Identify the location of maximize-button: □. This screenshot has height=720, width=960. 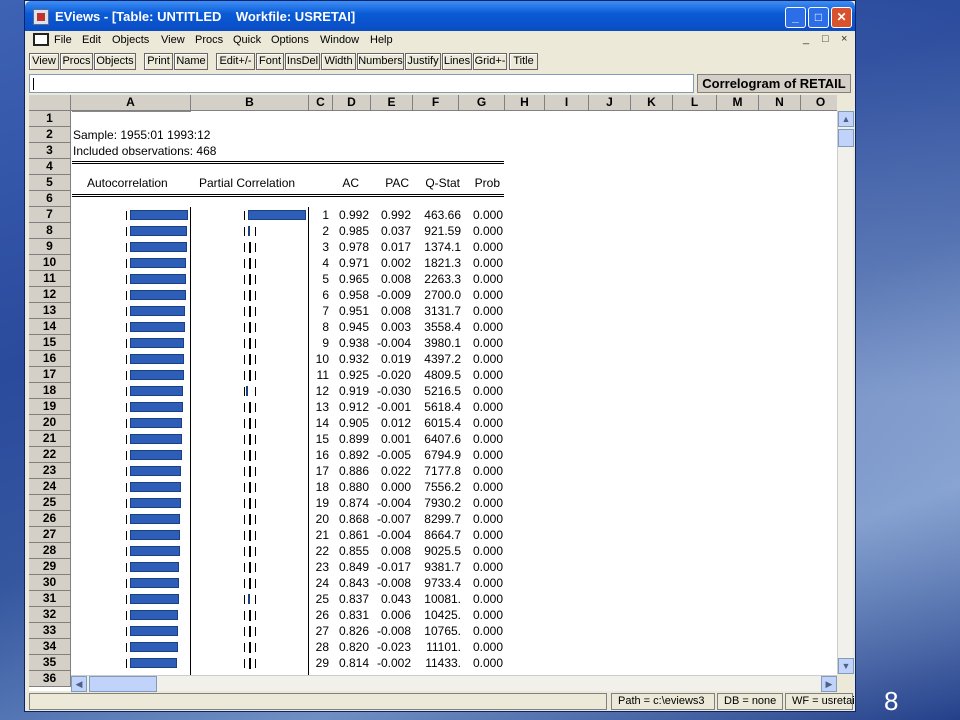
(818, 17).